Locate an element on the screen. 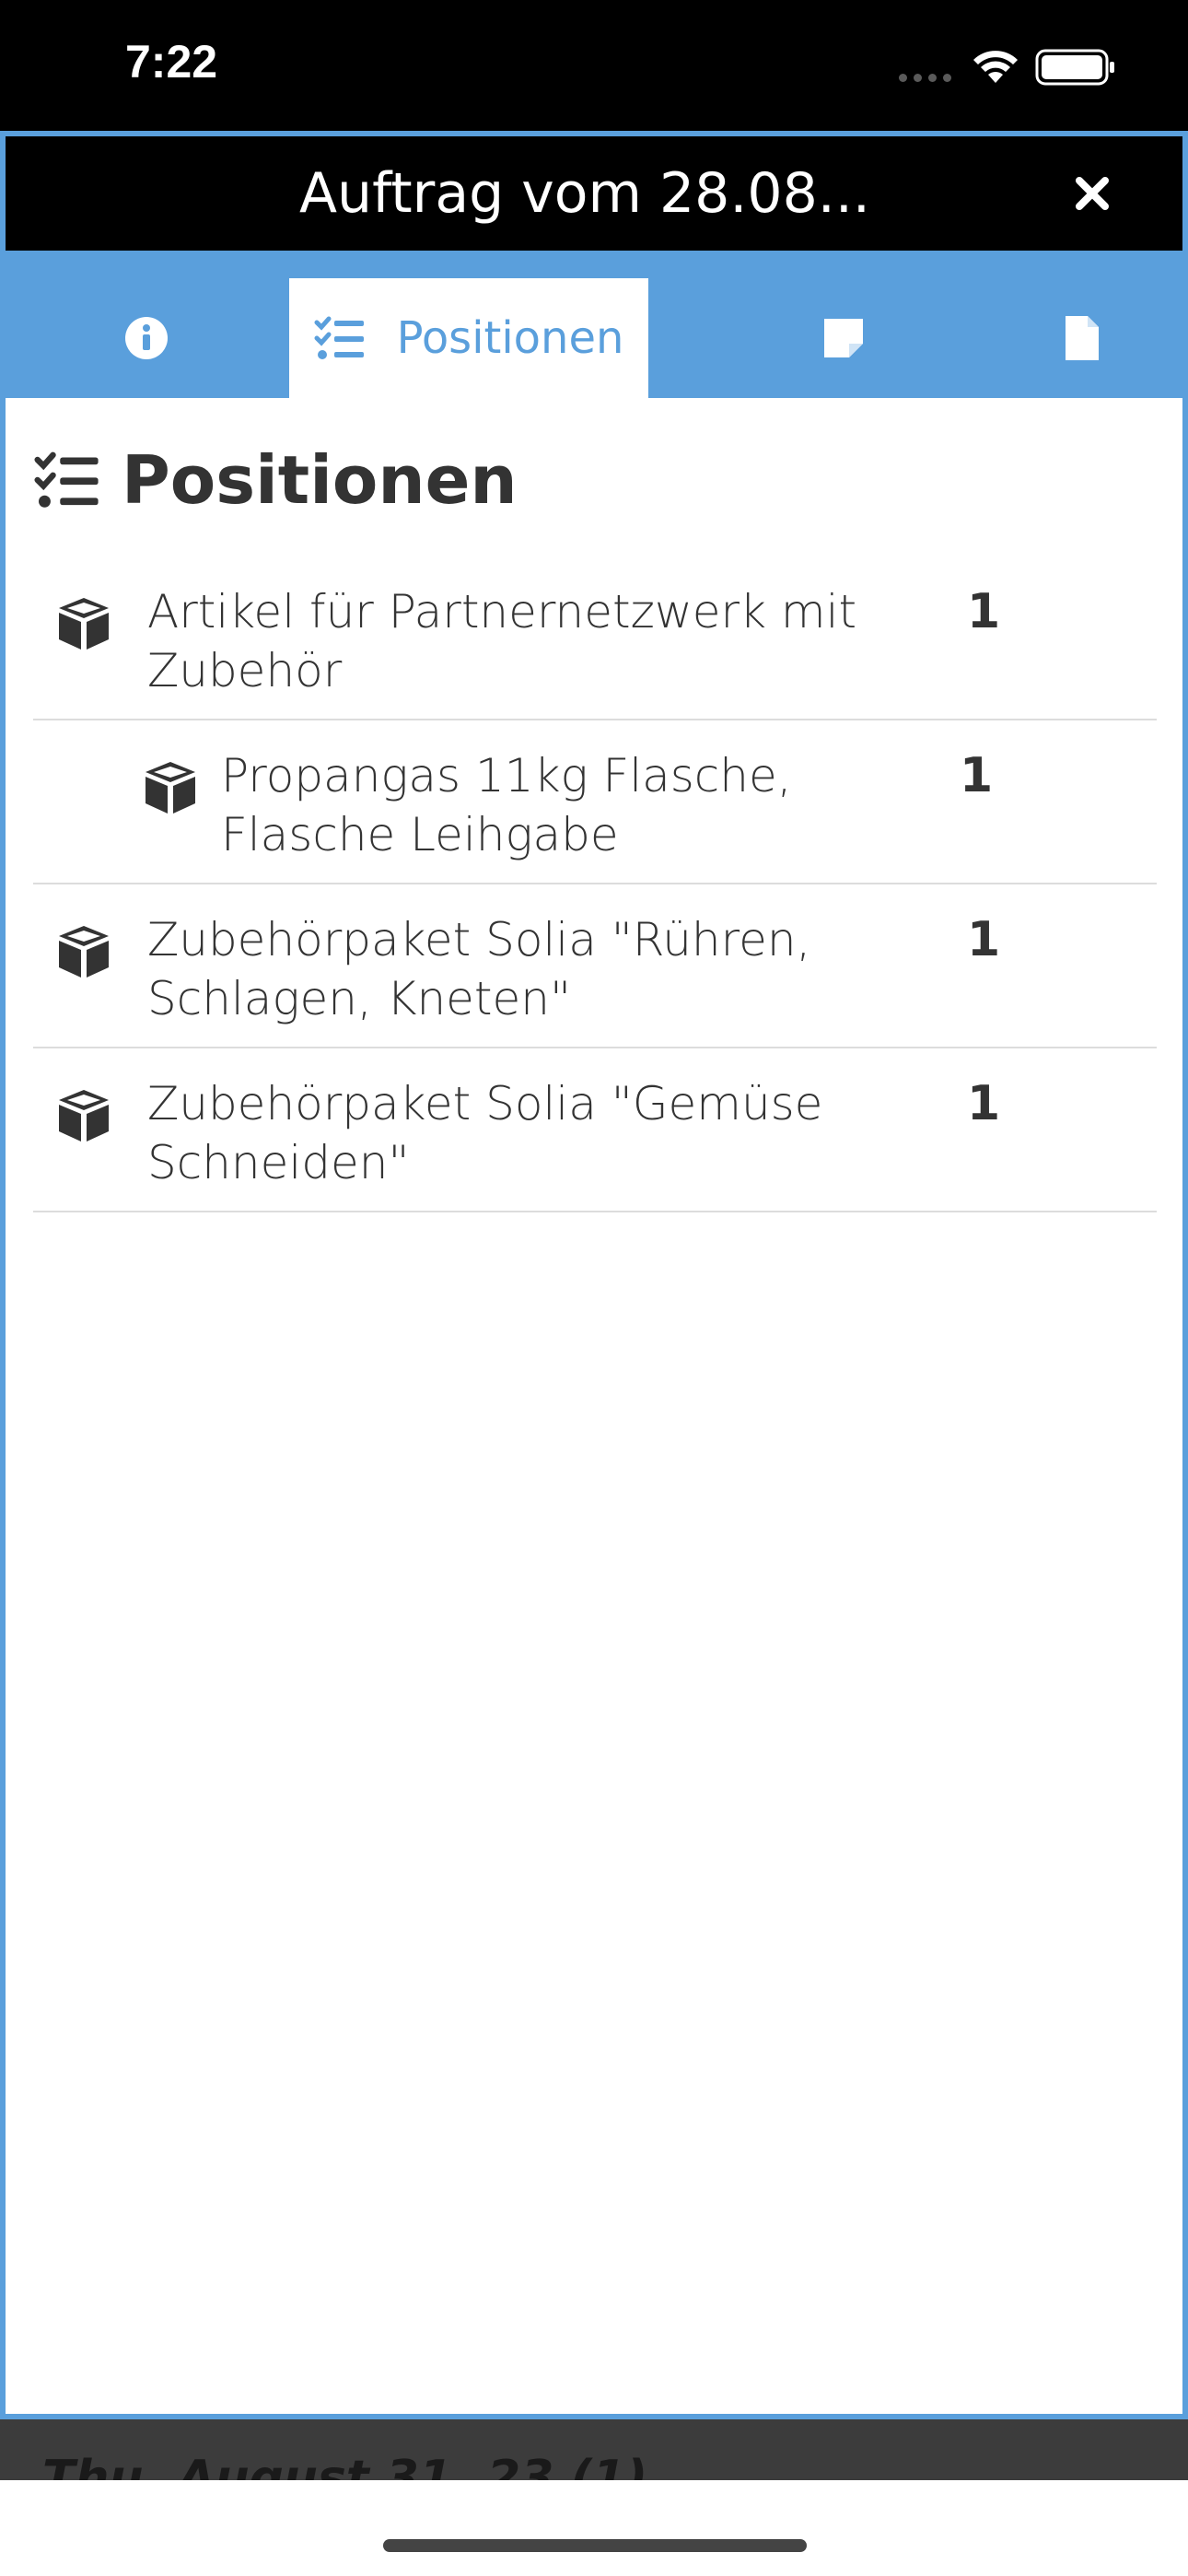  tab-positionen-label: Positionen is located at coordinates (510, 338).